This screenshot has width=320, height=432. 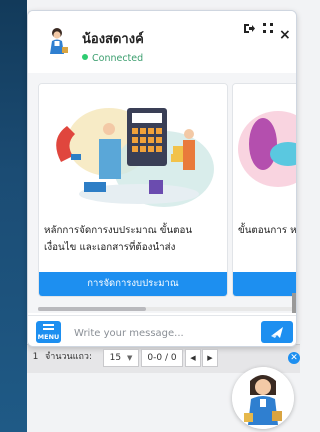 What do you see at coordinates (13, 216) in the screenshot?
I see `page-background-left` at bounding box center [13, 216].